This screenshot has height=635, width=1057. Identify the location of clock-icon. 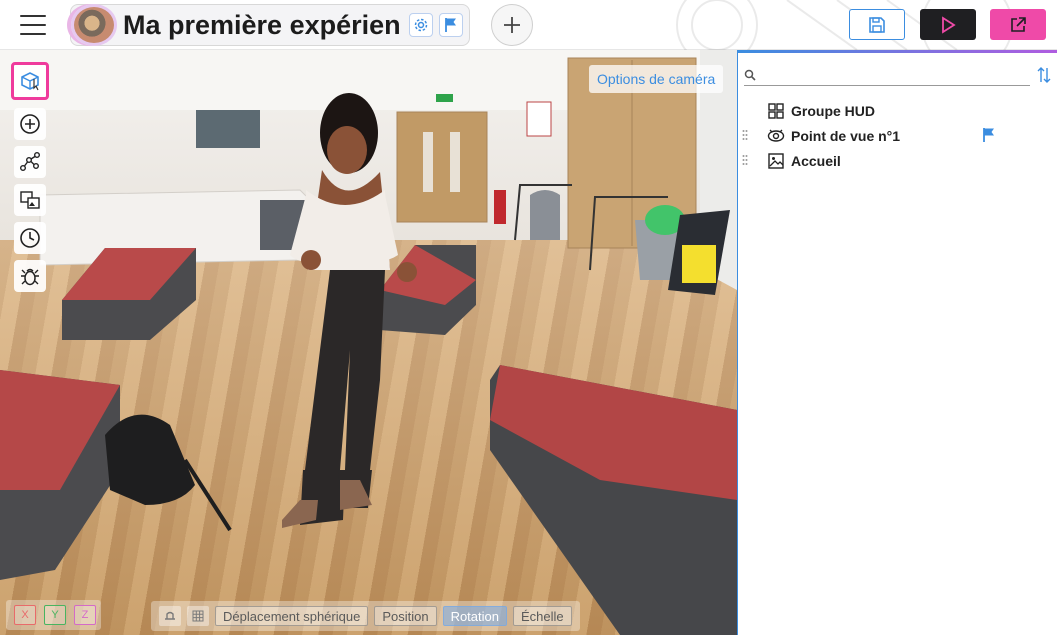
(30, 238).